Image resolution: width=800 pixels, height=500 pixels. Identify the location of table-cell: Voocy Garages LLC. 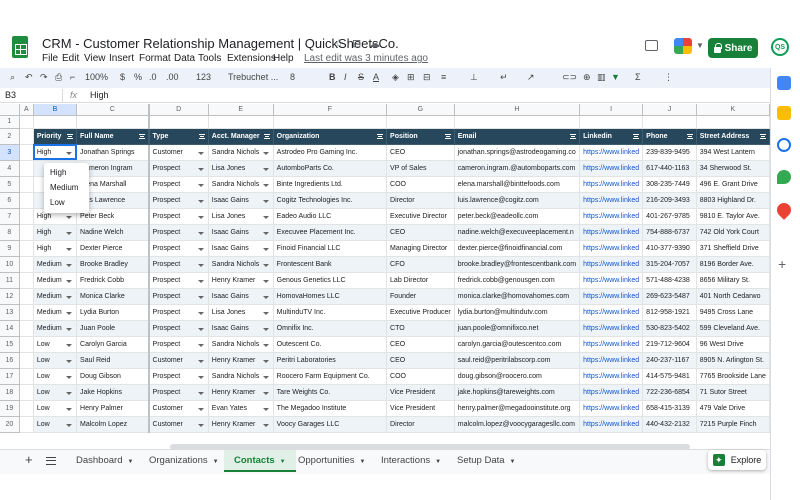
(330, 424).